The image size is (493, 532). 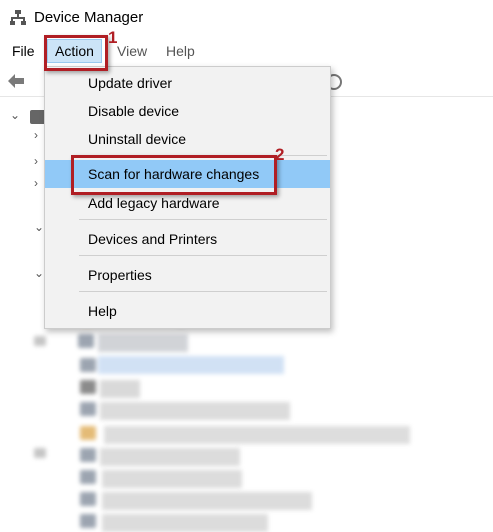 I want to click on menu-item-label: Add legacy hardware, so click(x=154, y=203).